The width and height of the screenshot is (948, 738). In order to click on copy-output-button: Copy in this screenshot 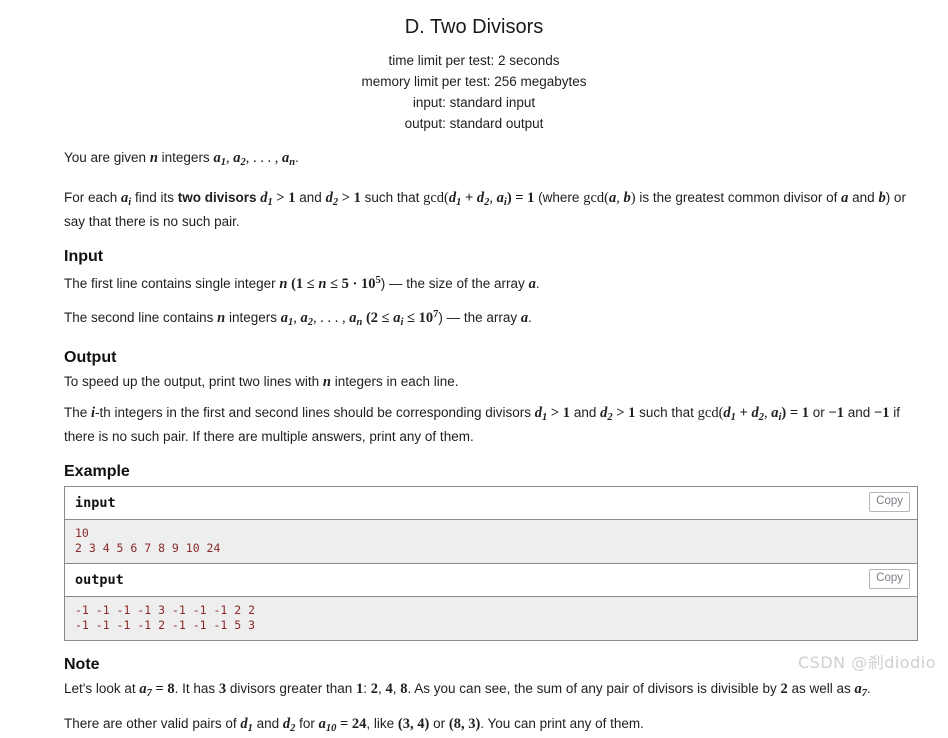, I will do `click(889, 578)`.